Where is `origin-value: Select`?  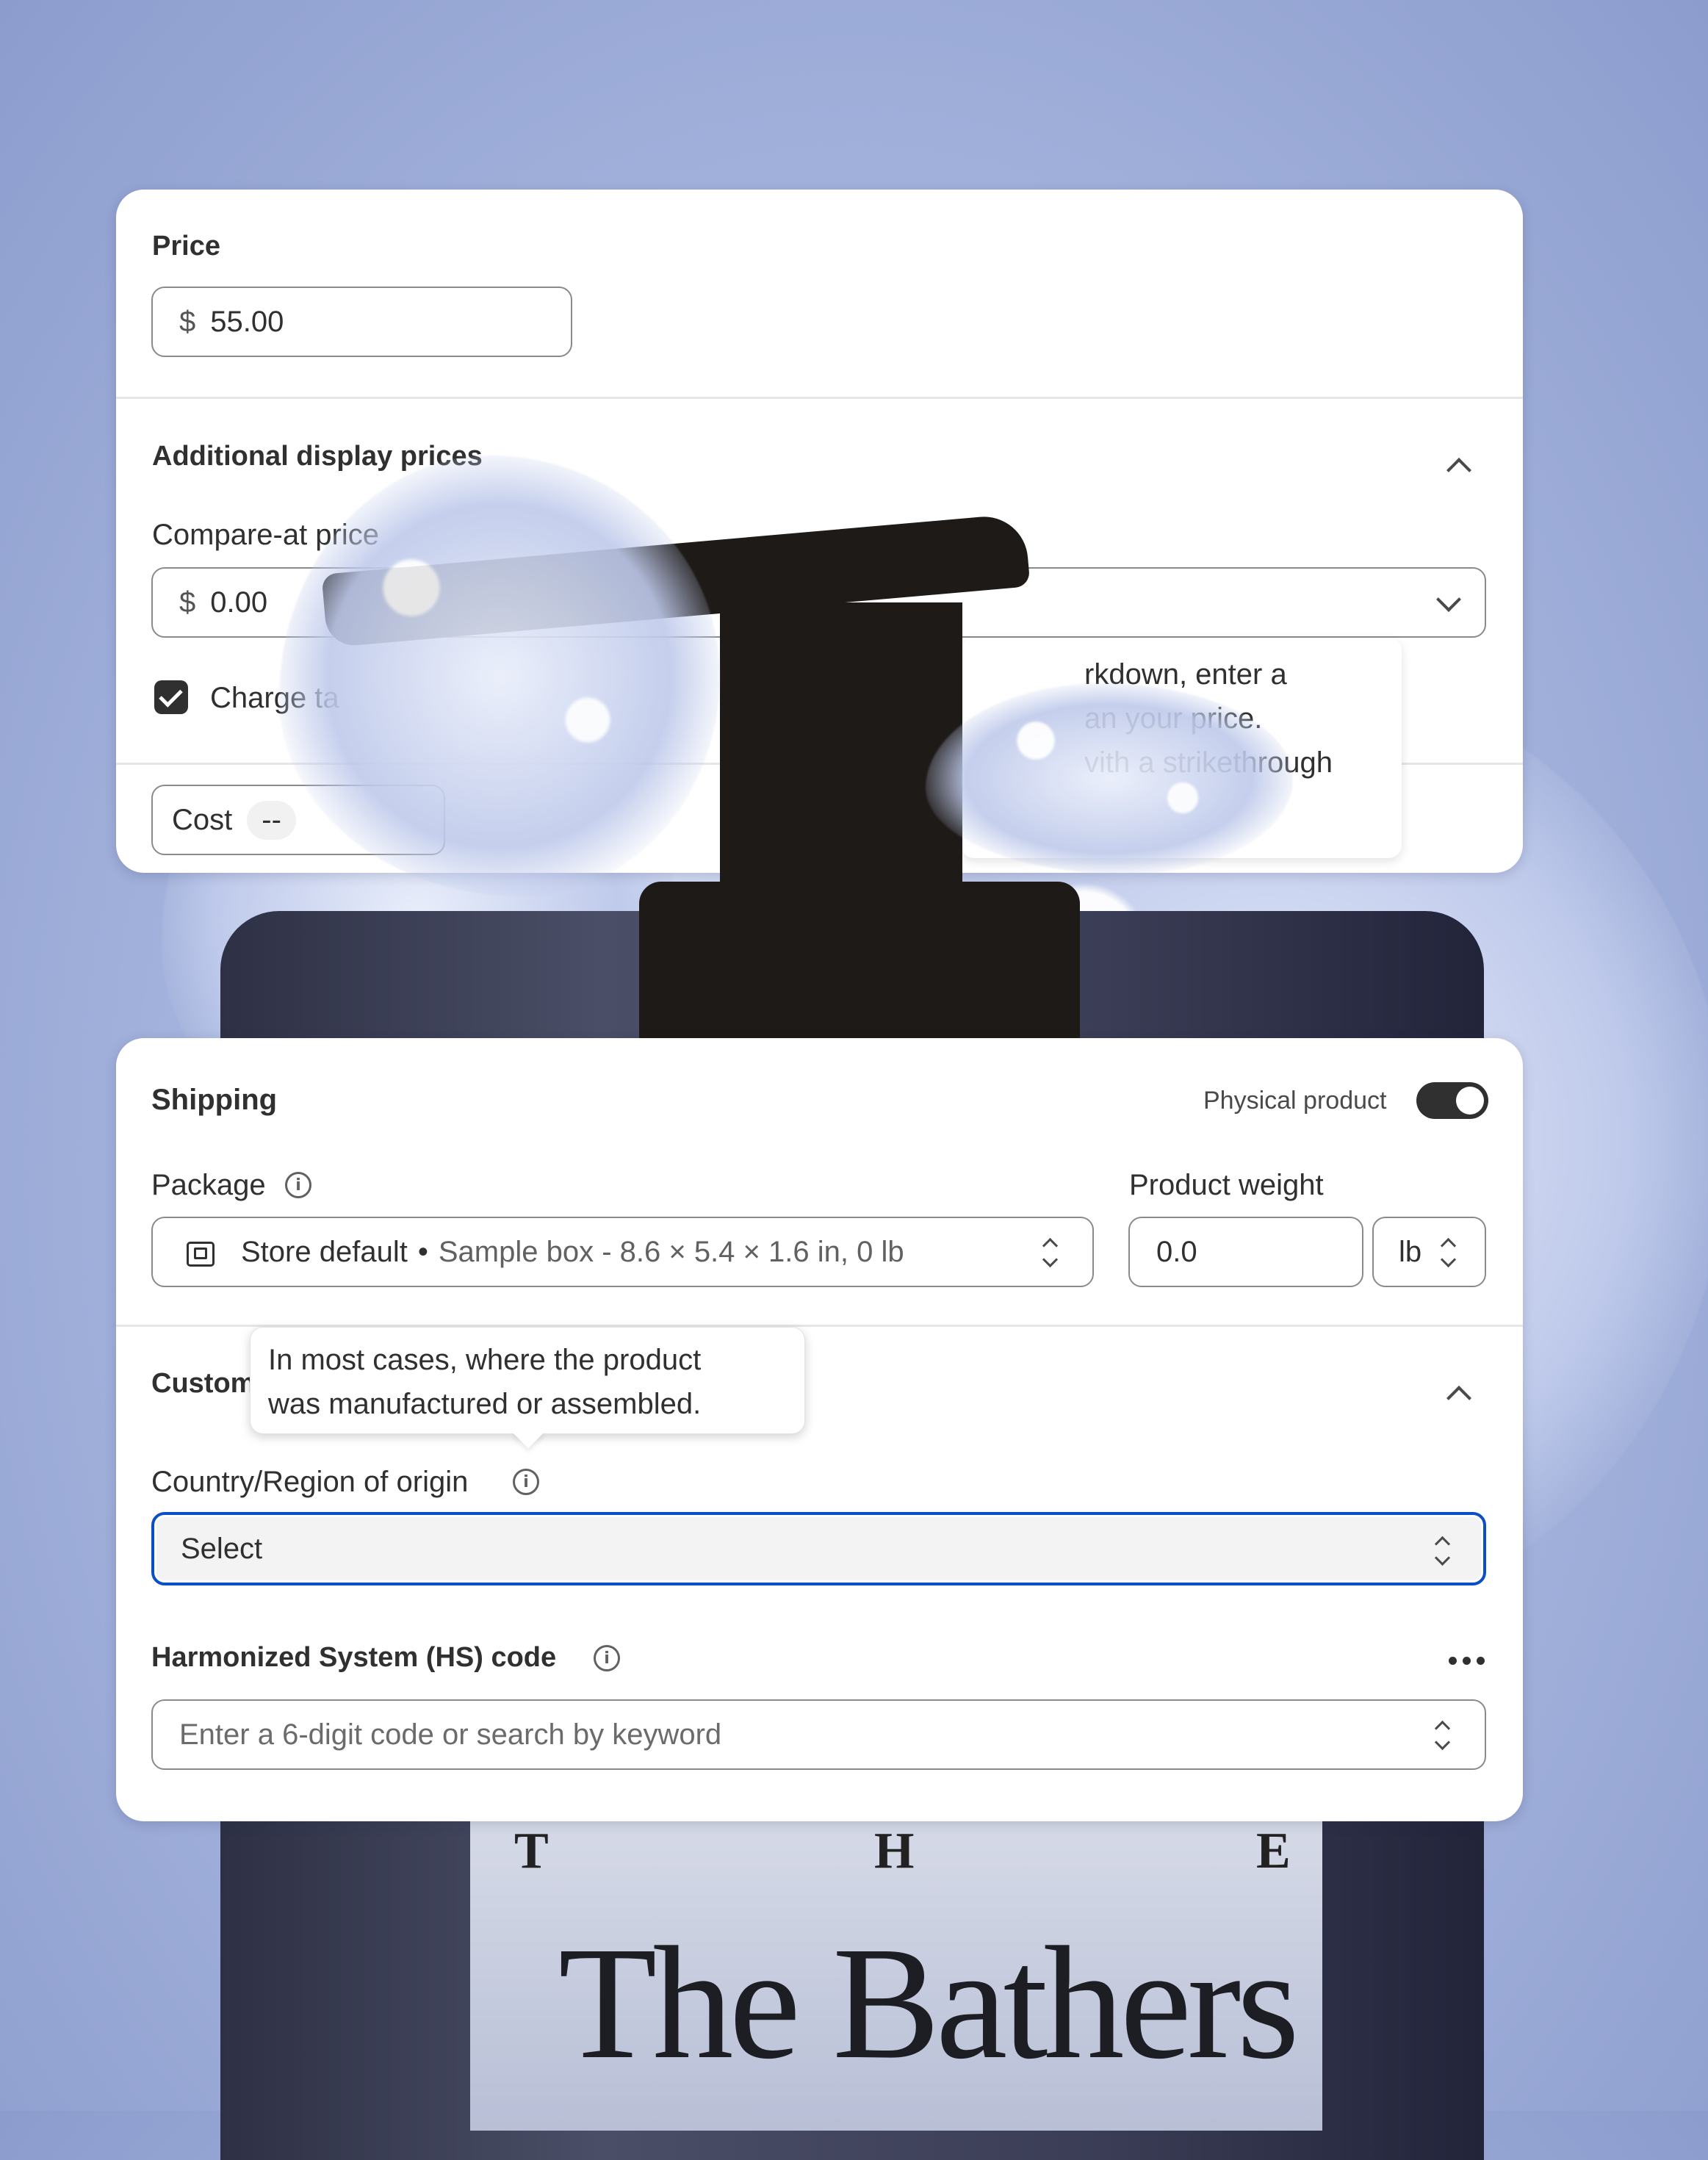
origin-value: Select is located at coordinates (222, 1549).